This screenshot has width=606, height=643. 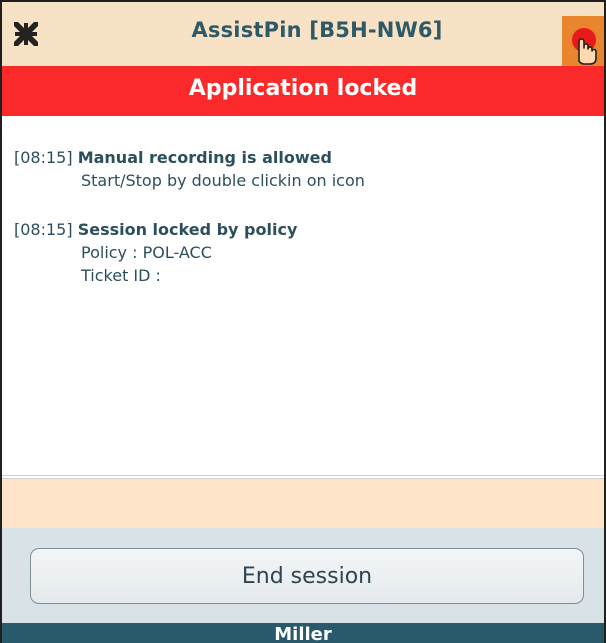 What do you see at coordinates (303, 503) in the screenshot?
I see `message-input` at bounding box center [303, 503].